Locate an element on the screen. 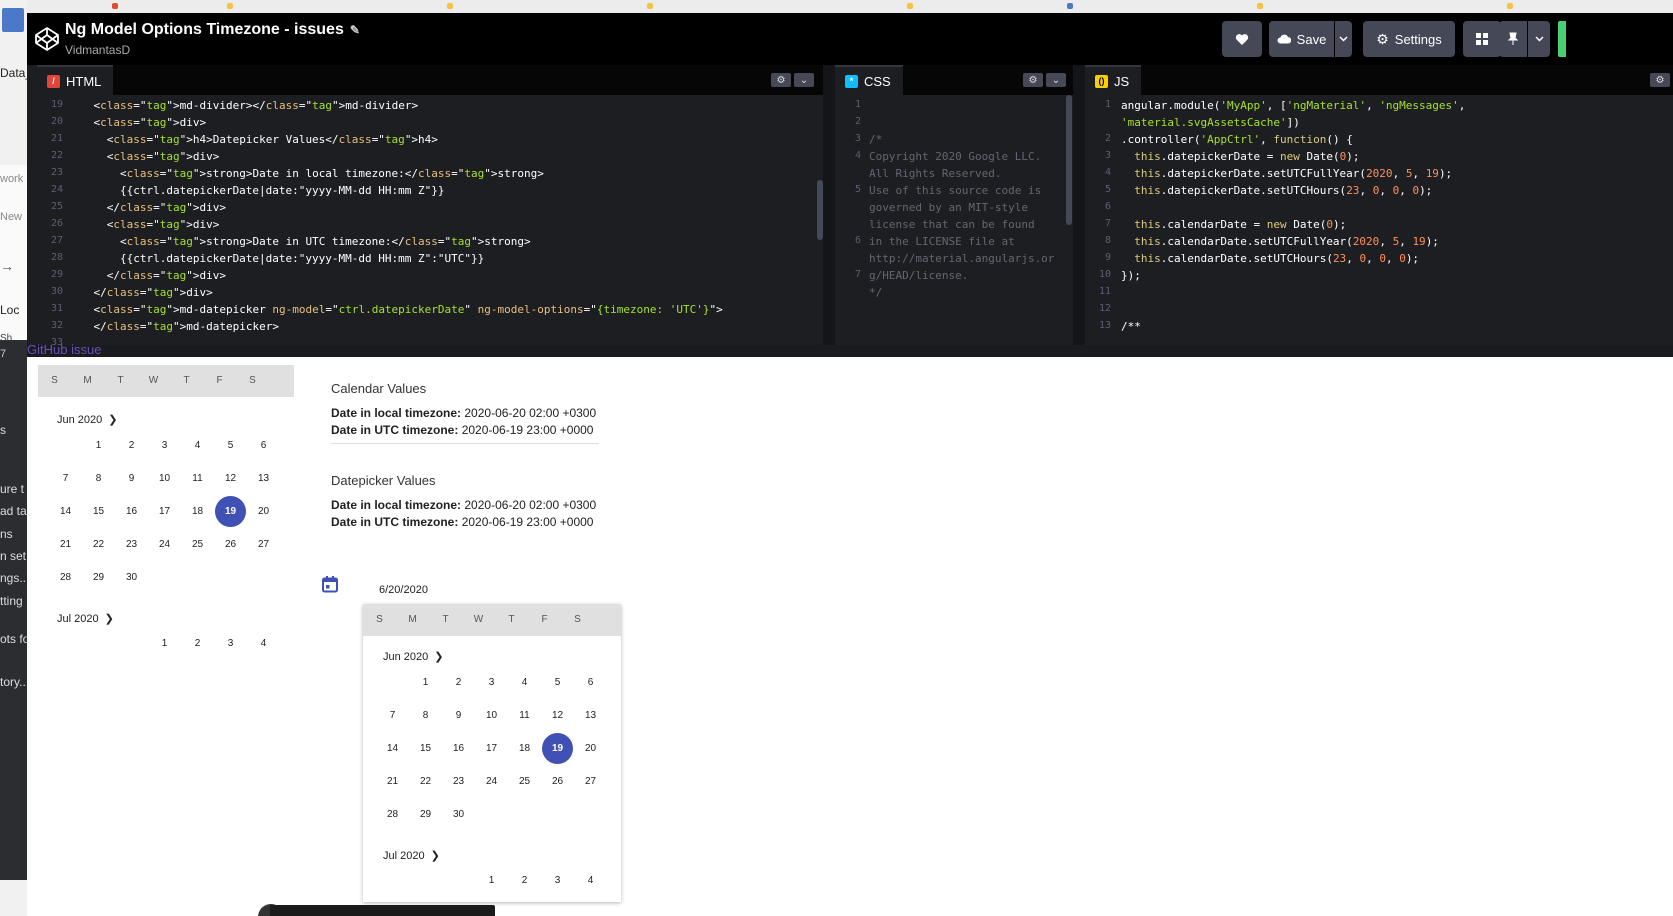 This screenshot has width=1673, height=916. save-button: Save is located at coordinates (1301, 39).